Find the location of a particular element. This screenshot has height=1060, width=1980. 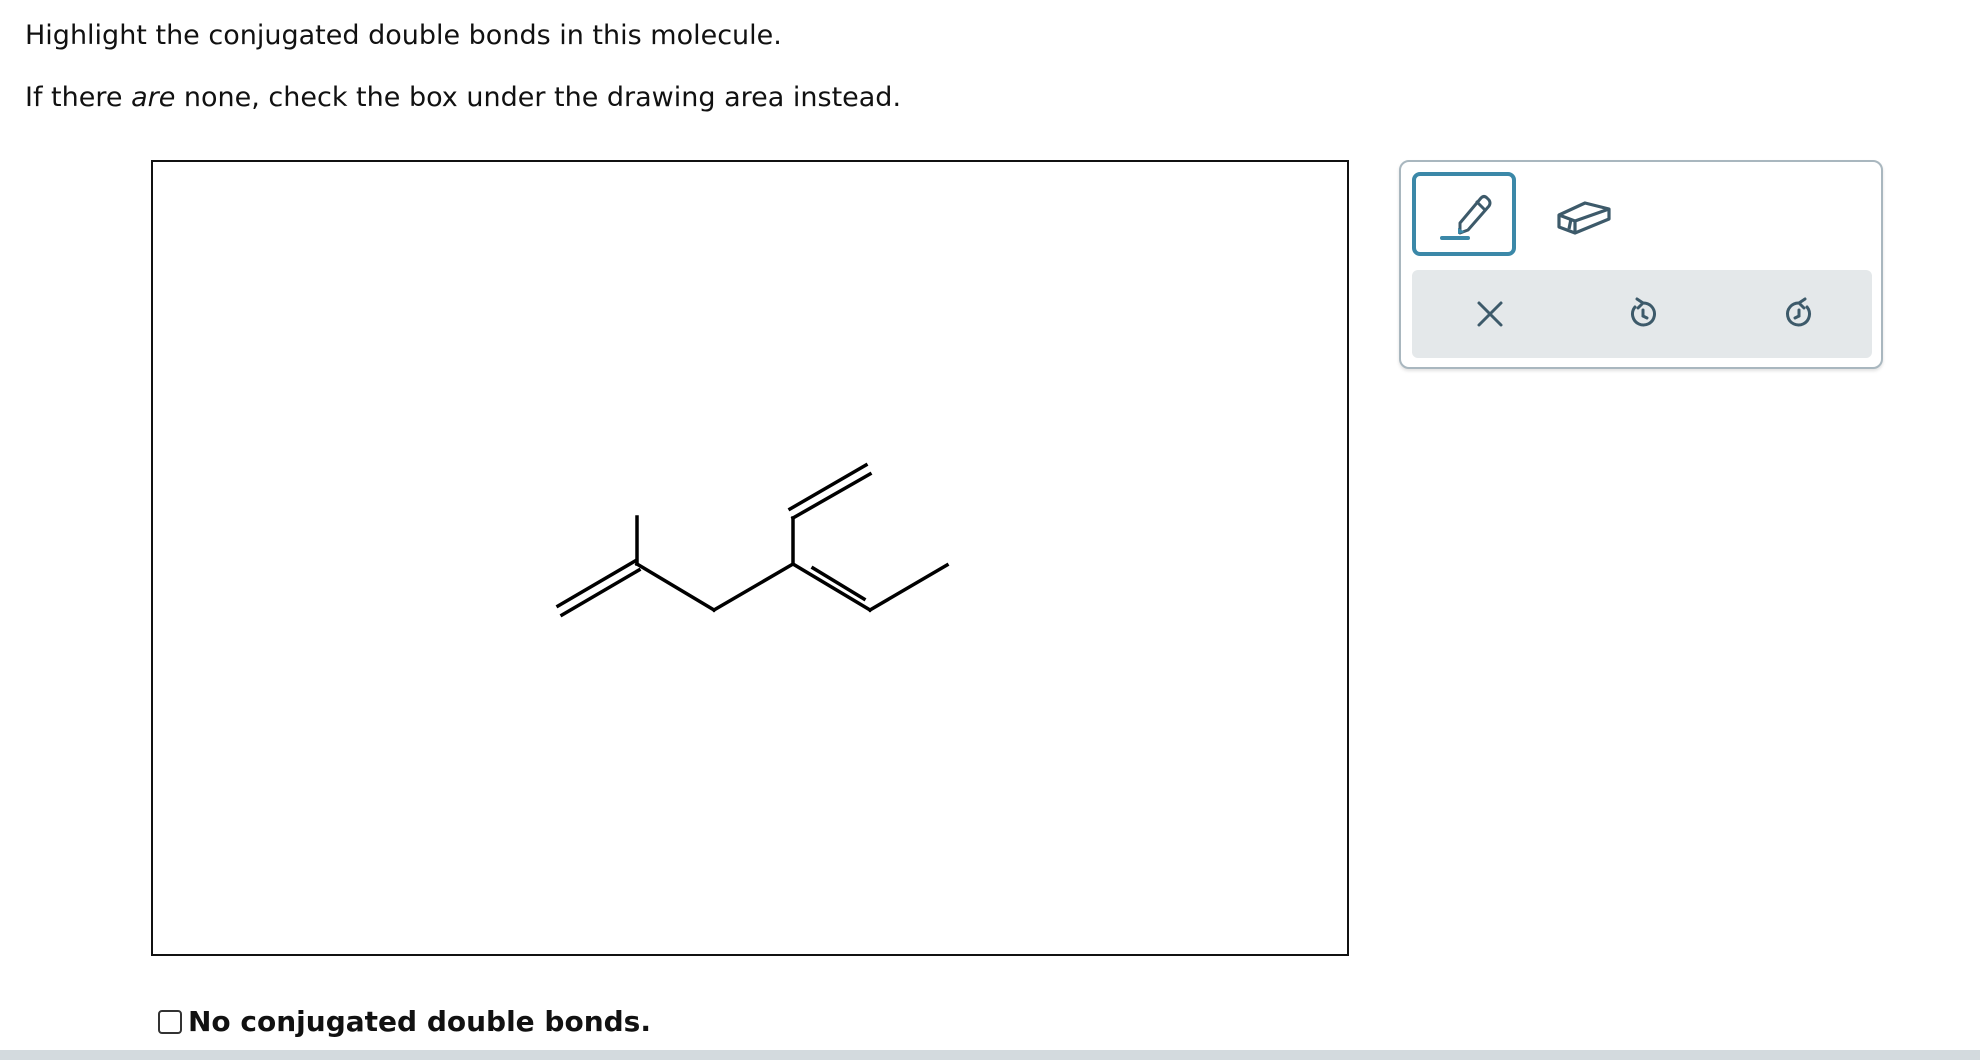

bond-double-vinyl is located at coordinates (831, 496).